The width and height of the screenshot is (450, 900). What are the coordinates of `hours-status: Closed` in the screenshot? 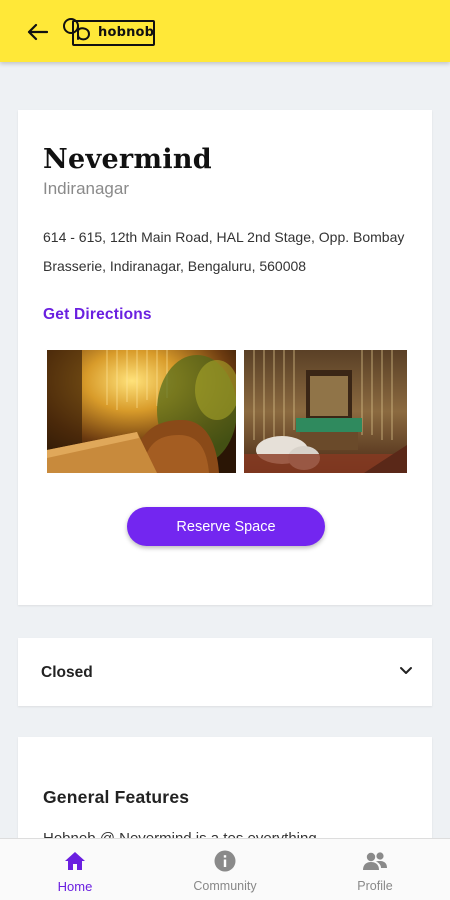 It's located at (67, 672).